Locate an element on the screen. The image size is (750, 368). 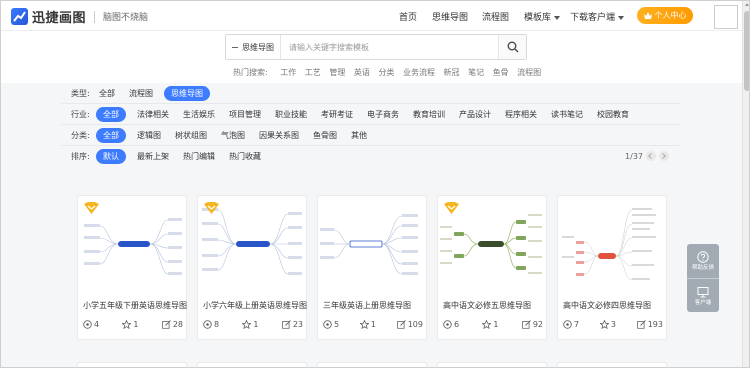
sort-option: 热门编辑 is located at coordinates (199, 156).